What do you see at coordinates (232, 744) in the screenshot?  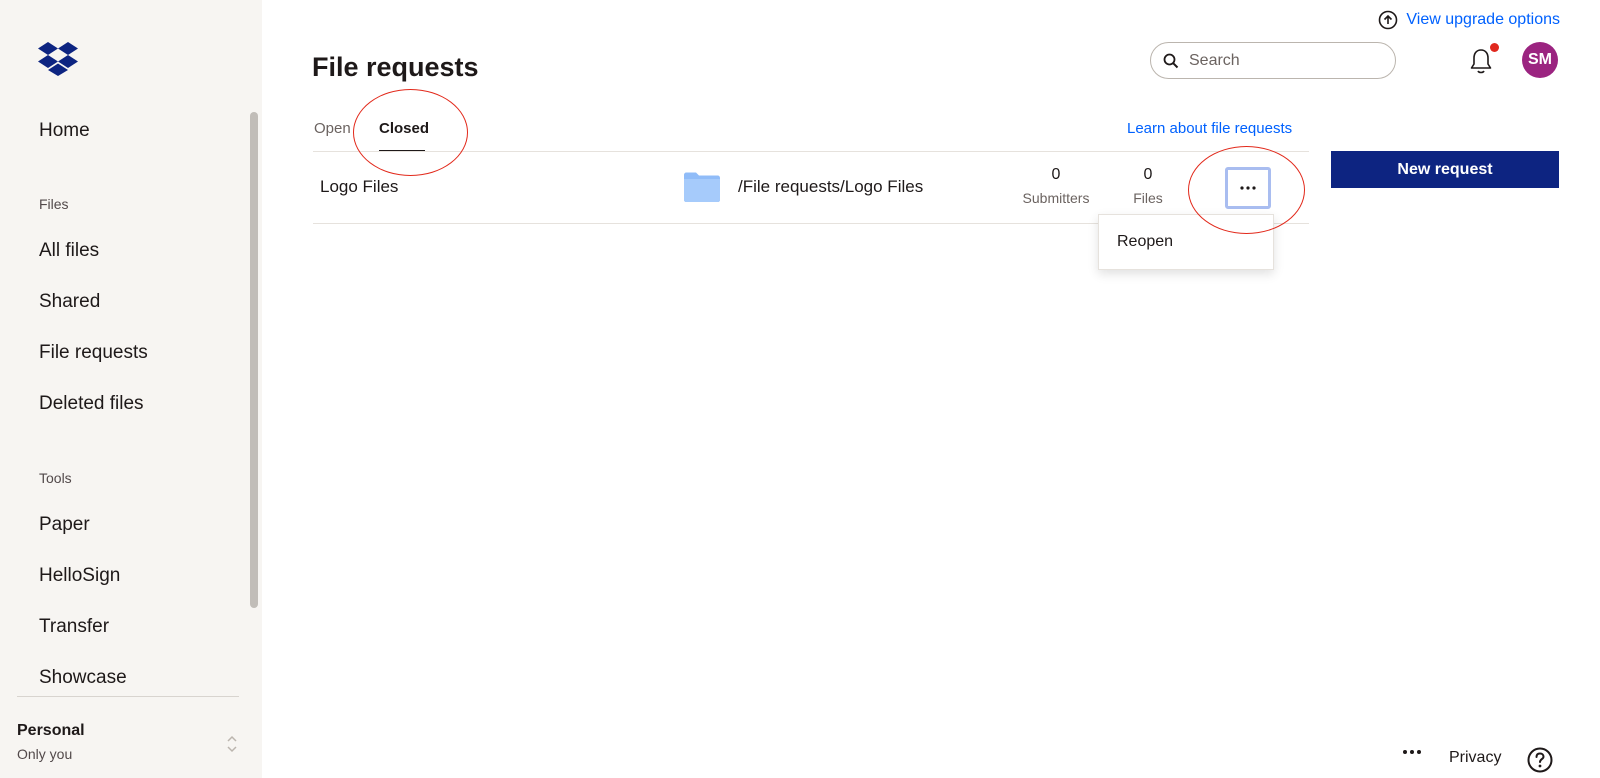 I see `chevron-up-down-icon` at bounding box center [232, 744].